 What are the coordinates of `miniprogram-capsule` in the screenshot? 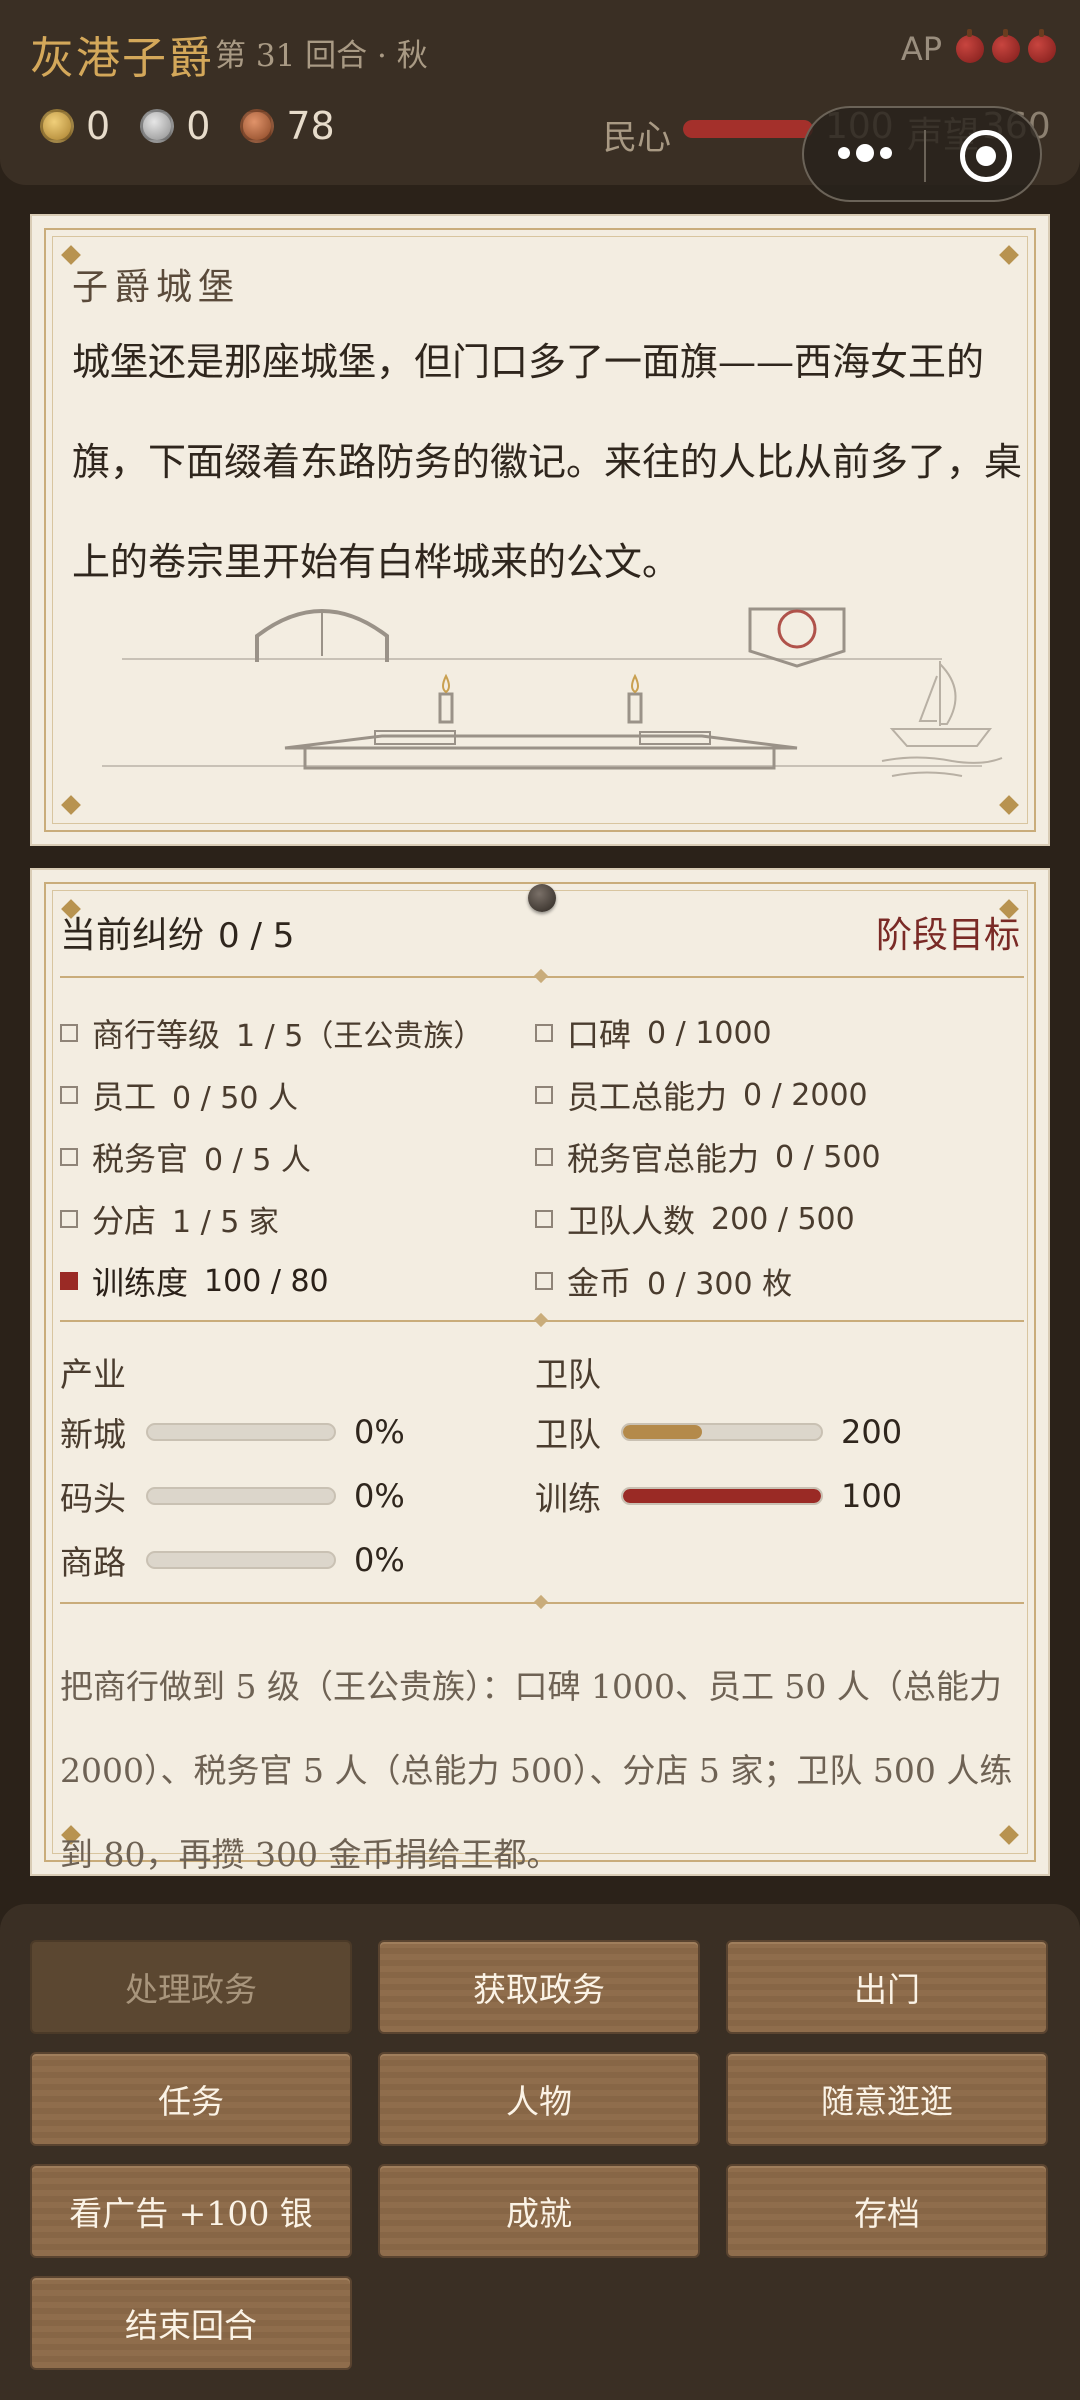 It's located at (922, 154).